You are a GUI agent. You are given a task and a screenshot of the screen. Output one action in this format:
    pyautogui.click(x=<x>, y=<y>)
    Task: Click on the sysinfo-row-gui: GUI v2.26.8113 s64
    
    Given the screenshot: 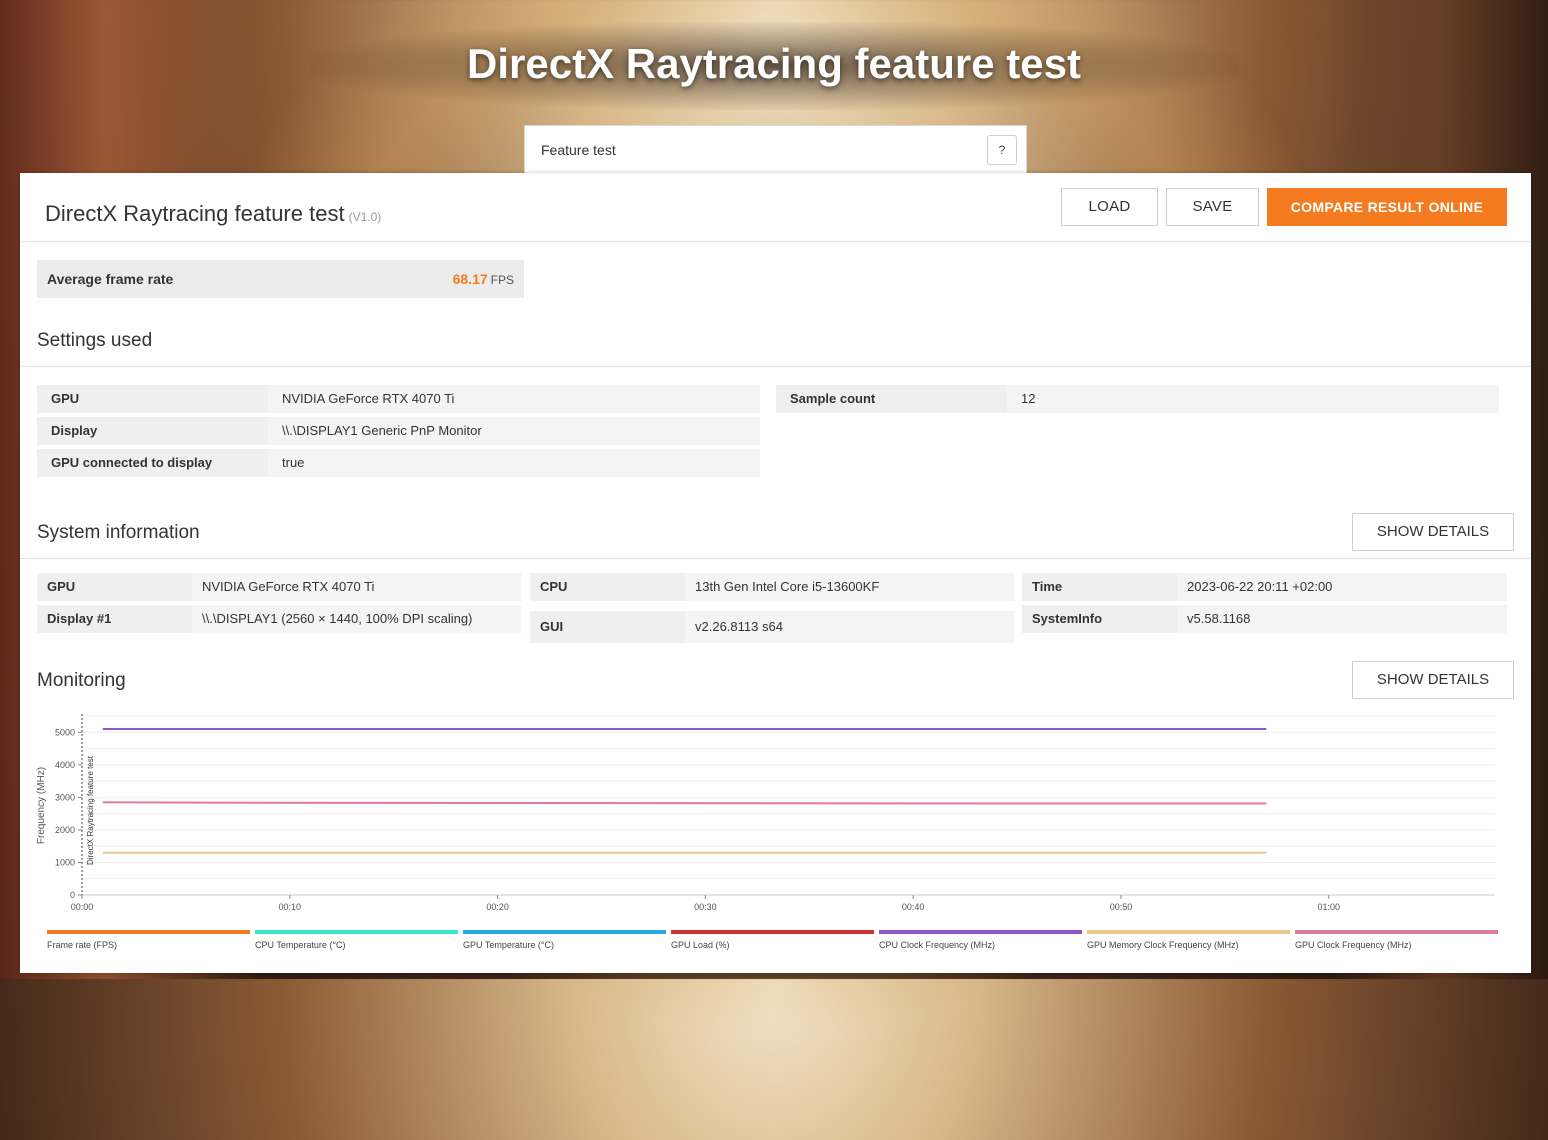 What is the action you would take?
    pyautogui.click(x=772, y=627)
    